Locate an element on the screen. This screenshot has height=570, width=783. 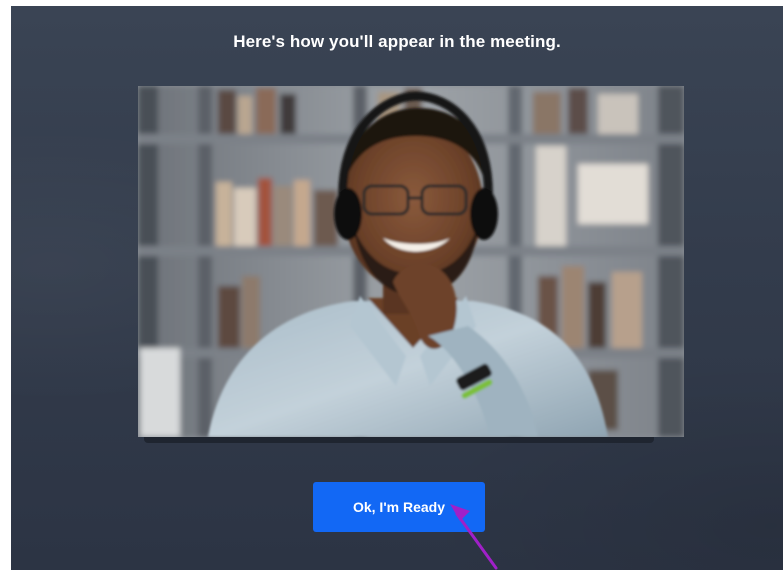
ready-button: Ok, I'm Ready is located at coordinates (399, 507).